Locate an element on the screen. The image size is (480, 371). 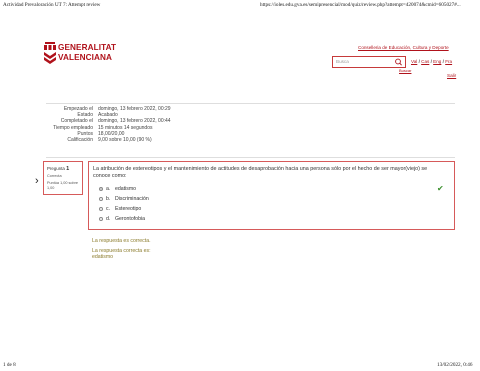
answer-letter: c. is located at coordinates (108, 209).